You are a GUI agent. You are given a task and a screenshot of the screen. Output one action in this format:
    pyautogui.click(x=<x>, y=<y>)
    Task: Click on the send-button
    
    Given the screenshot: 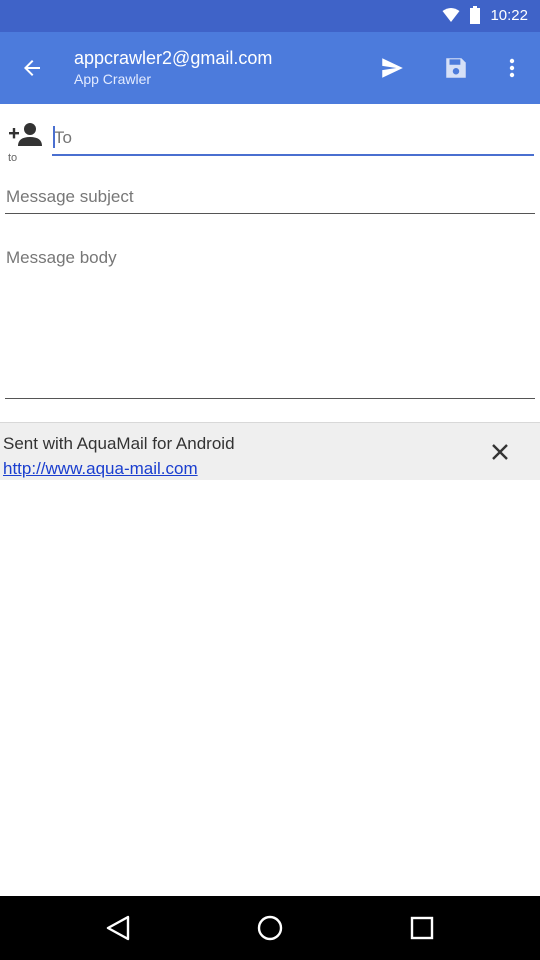 What is the action you would take?
    pyautogui.click(x=392, y=68)
    